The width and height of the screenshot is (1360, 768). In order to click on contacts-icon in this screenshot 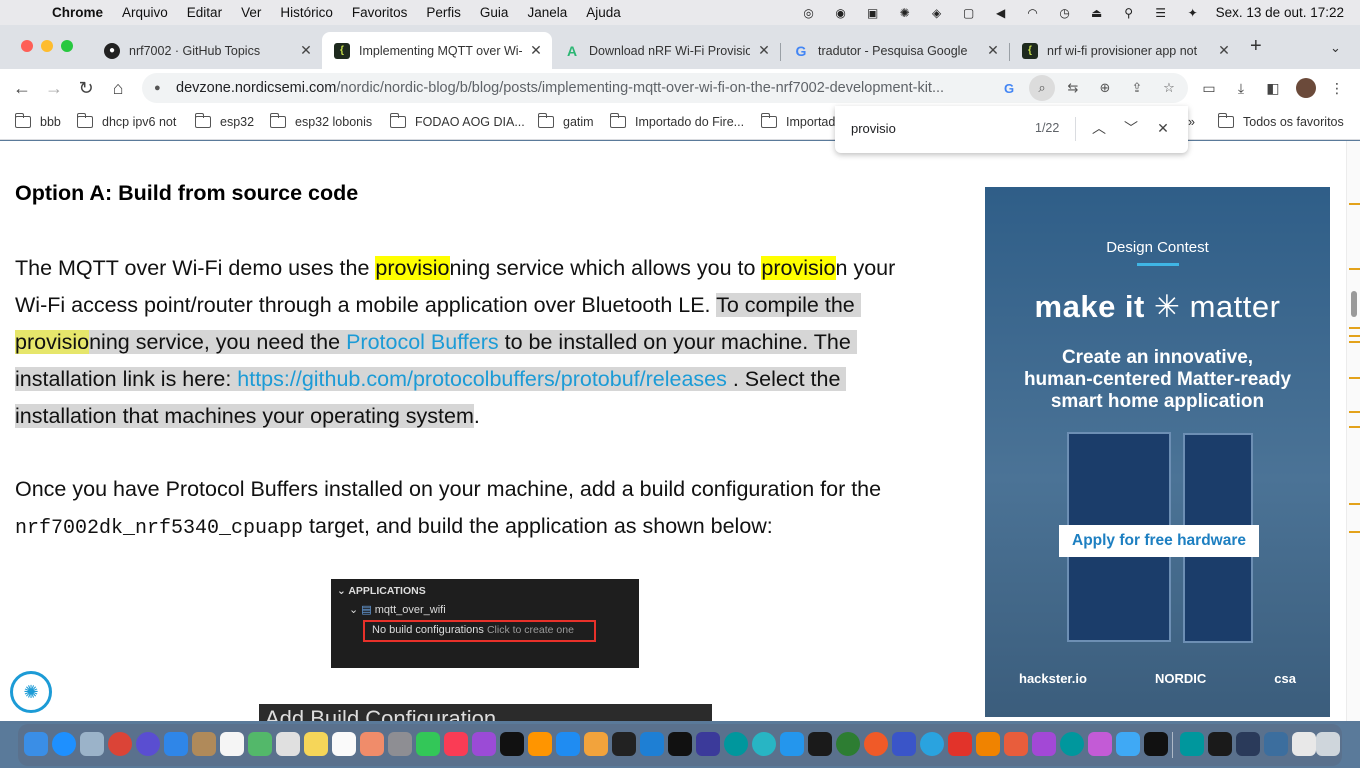, I will do `click(204, 744)`.